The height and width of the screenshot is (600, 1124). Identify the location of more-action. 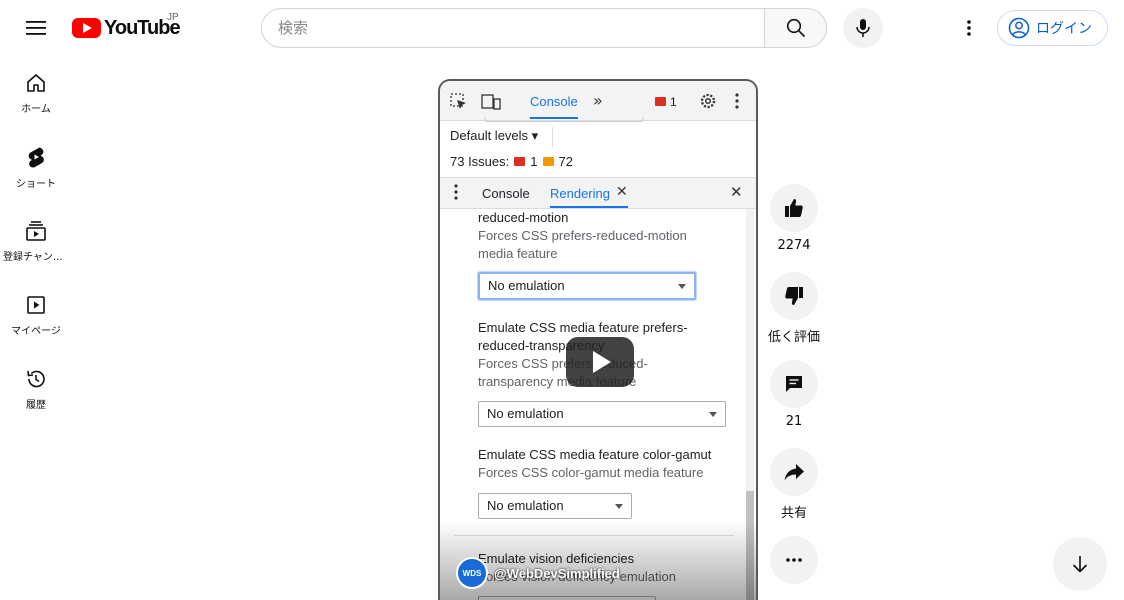
(794, 560).